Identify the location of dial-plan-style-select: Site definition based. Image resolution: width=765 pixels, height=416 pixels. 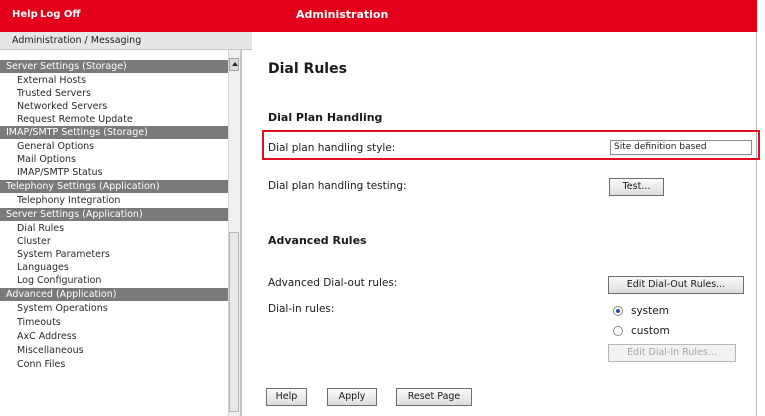
(681, 147).